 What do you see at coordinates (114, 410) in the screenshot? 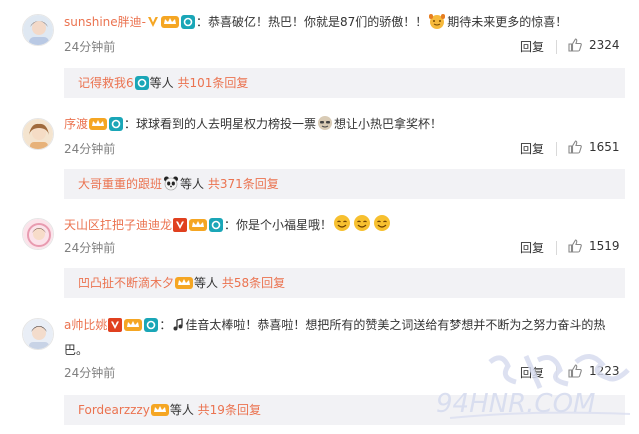
I see `reply-user-link: Fordearzzzy` at bounding box center [114, 410].